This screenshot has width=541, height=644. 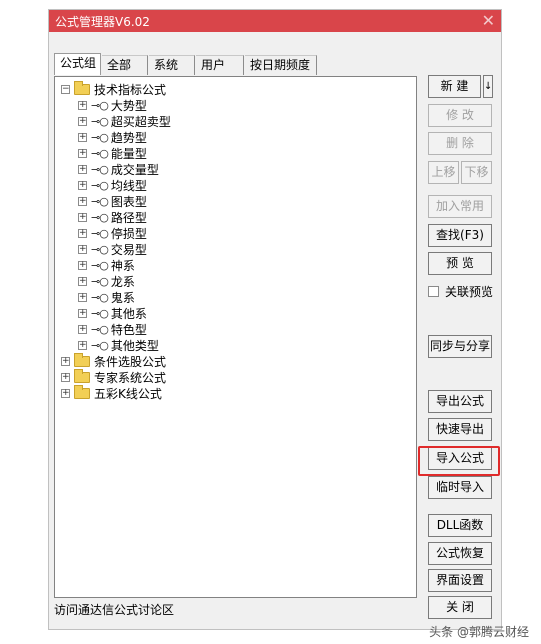 I want to click on tree-item-label: 路径型, so click(x=128, y=217).